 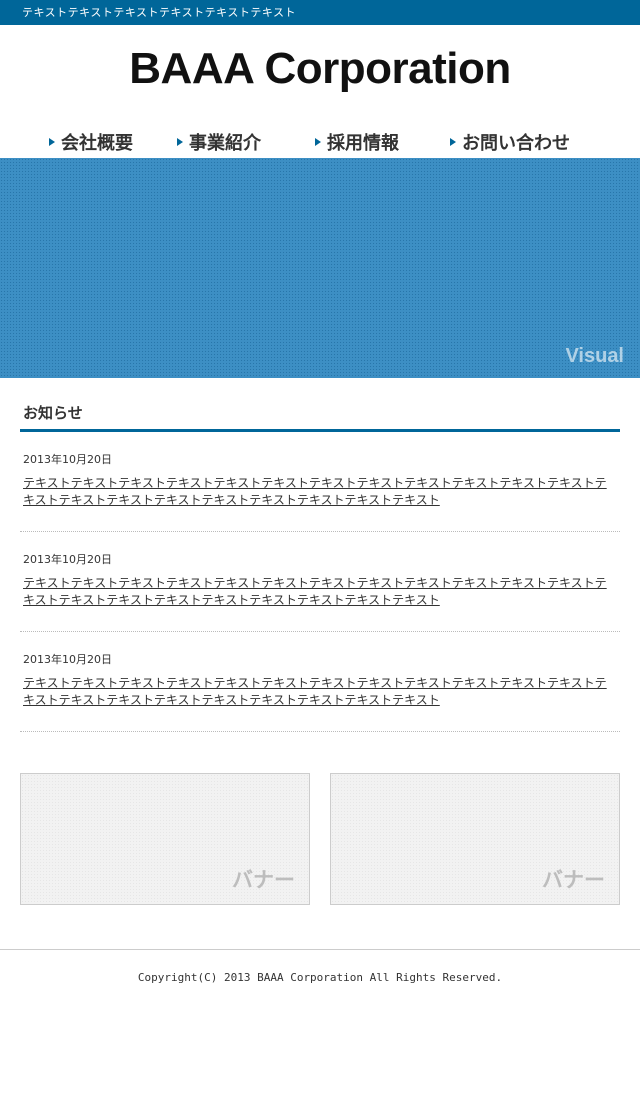 I want to click on top-bar: テキストテキストテキストテキストテキストテキスト, so click(x=320, y=12).